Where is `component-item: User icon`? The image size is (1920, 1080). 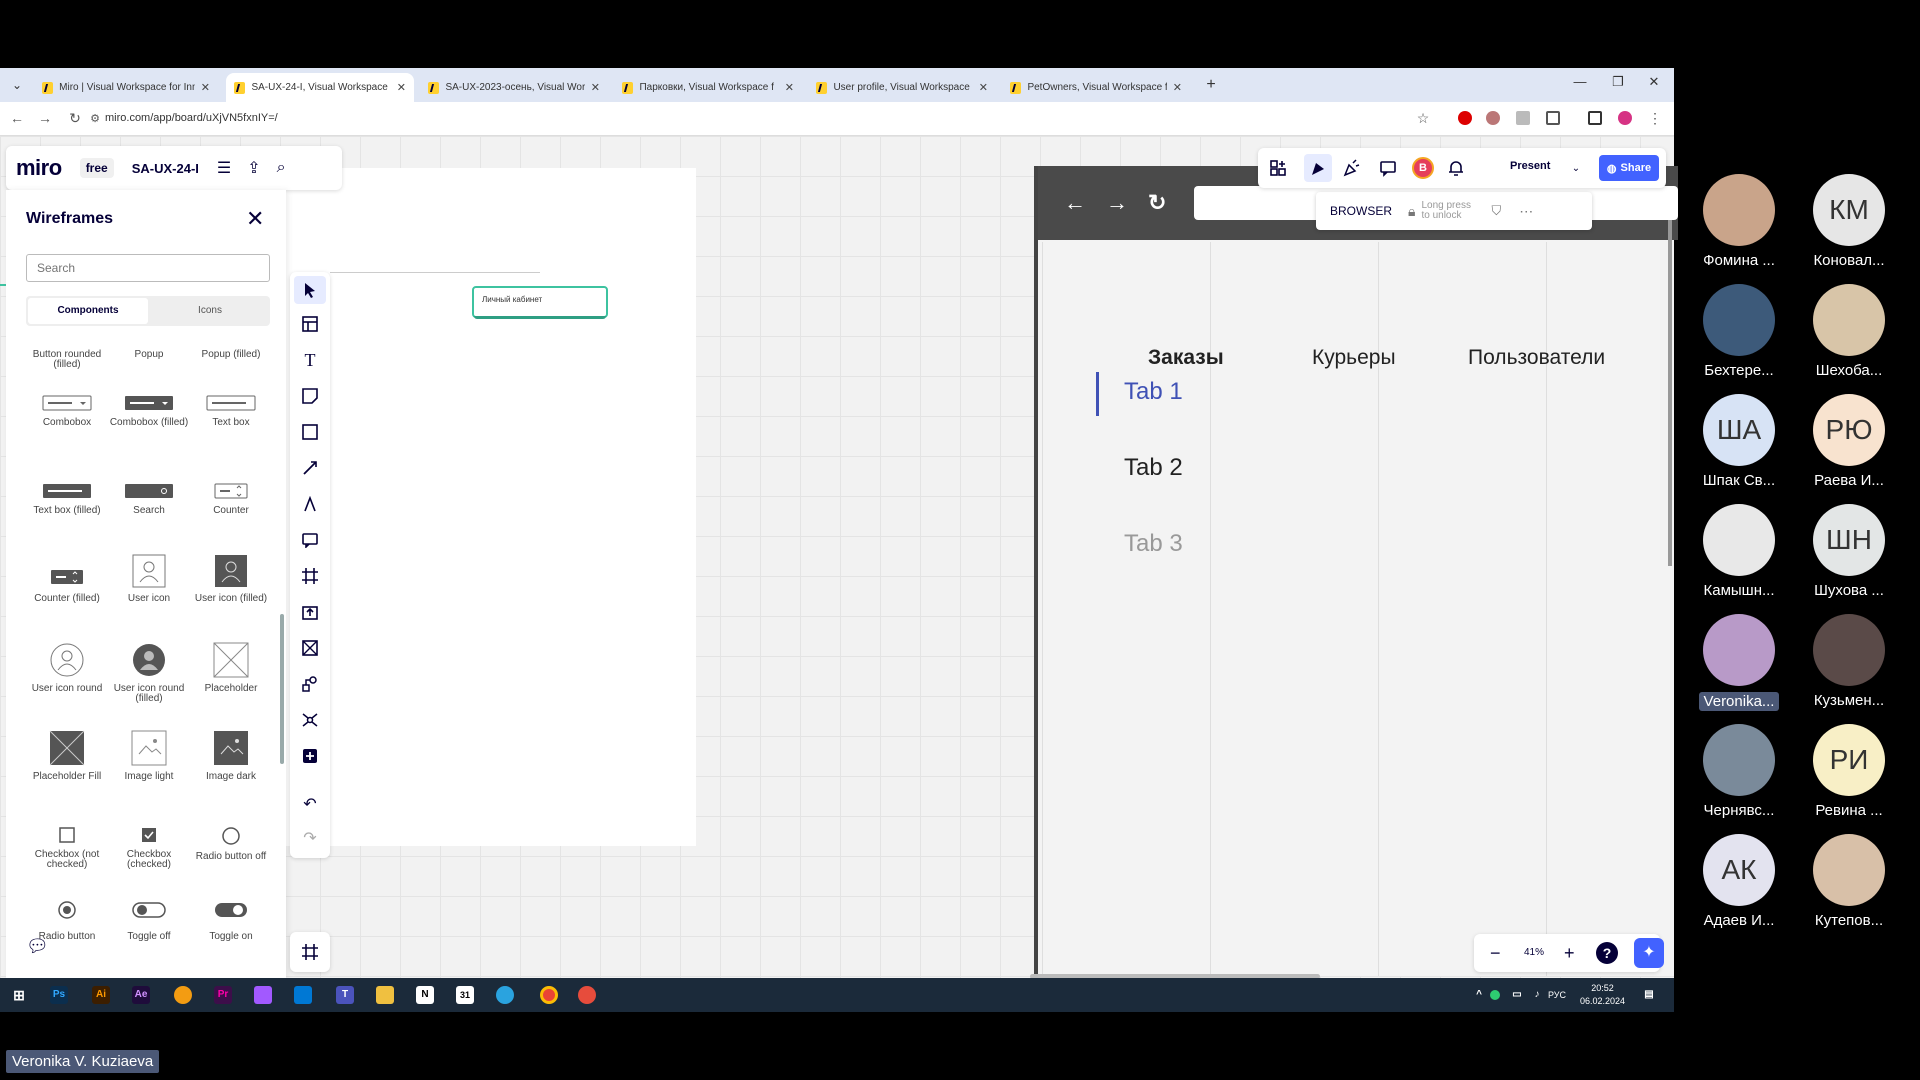 component-item: User icon is located at coordinates (149, 579).